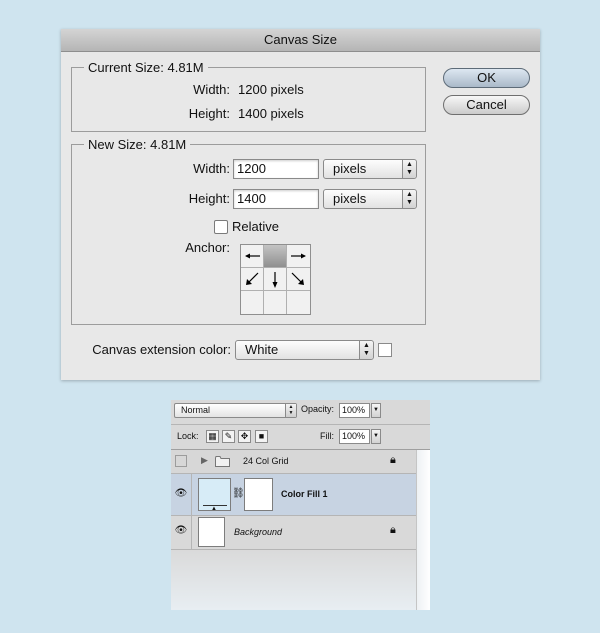 This screenshot has width=600, height=633. What do you see at coordinates (146, 67) in the screenshot?
I see `current-size-legend: Current Size: 4.81M` at bounding box center [146, 67].